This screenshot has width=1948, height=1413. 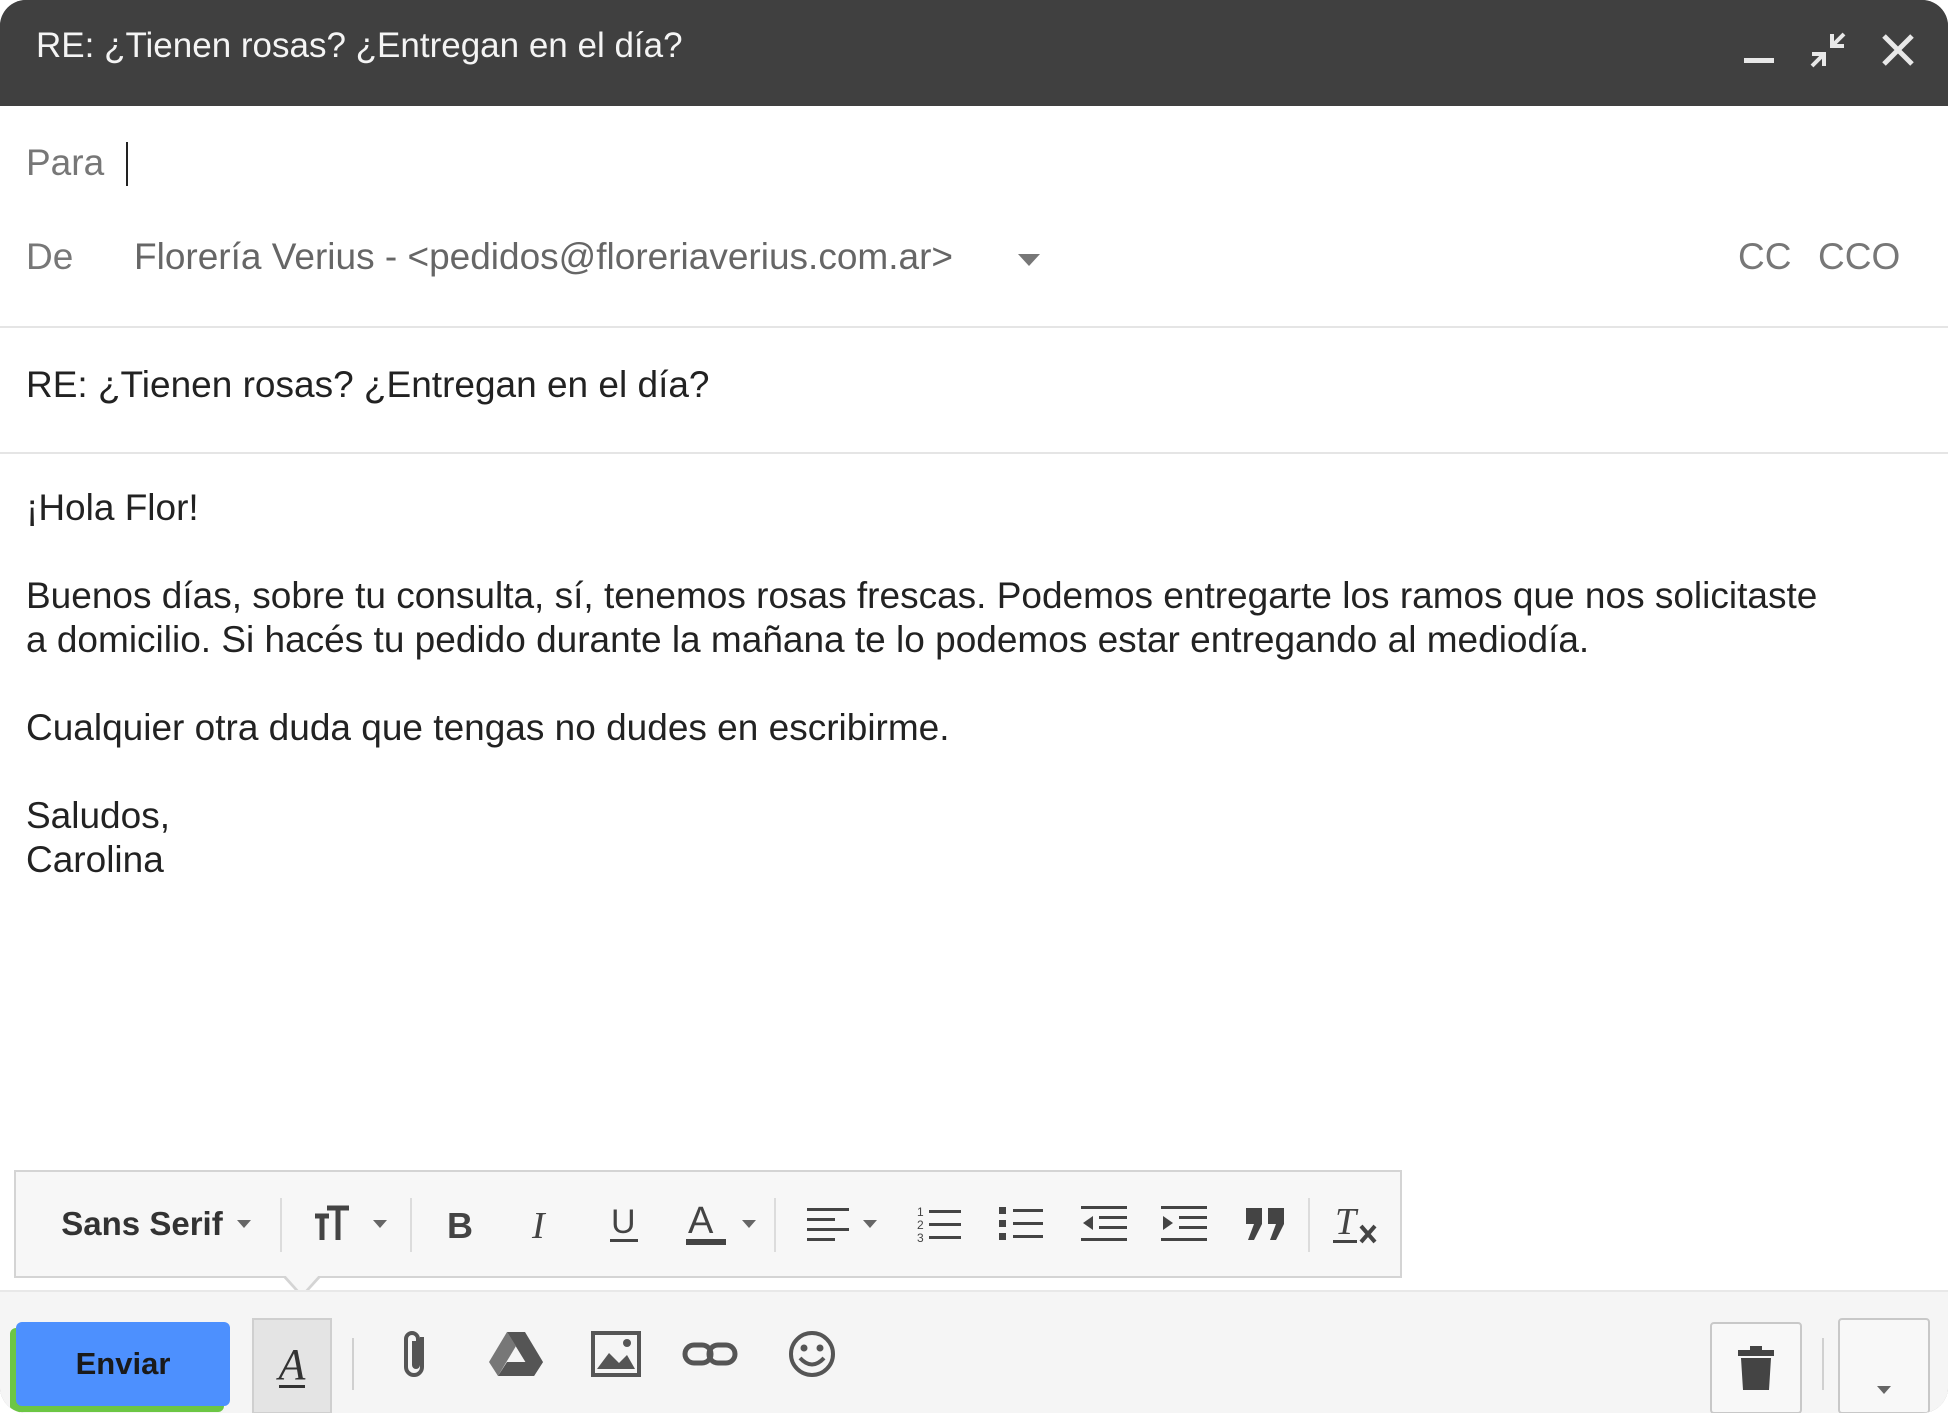 What do you see at coordinates (710, 1354) in the screenshot?
I see `insert-link-icon` at bounding box center [710, 1354].